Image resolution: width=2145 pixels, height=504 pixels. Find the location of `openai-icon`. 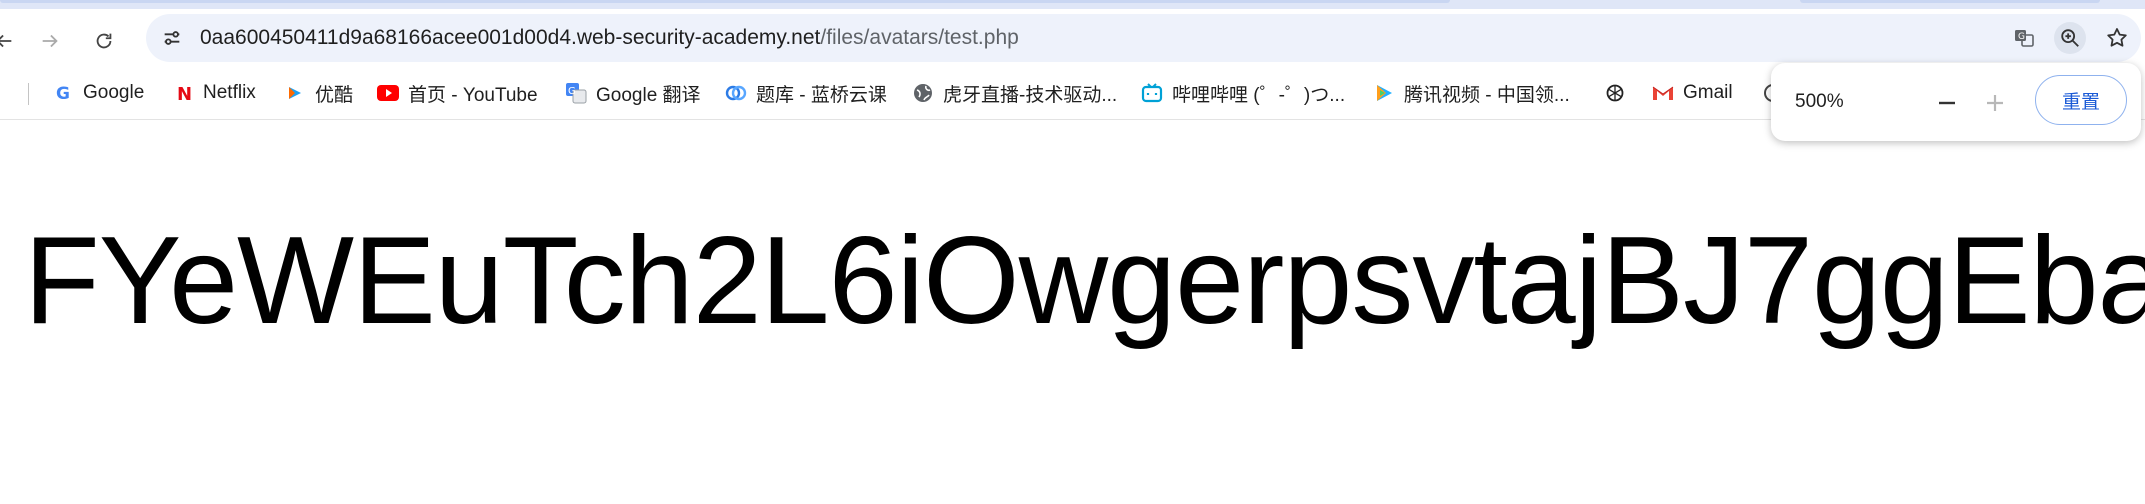

openai-icon is located at coordinates (1615, 93).